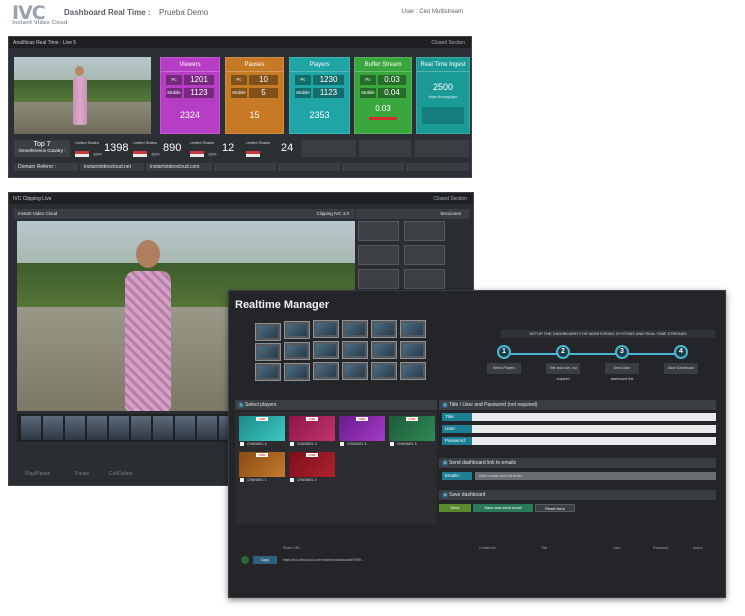 Image resolution: width=745 pixels, height=616 pixels. What do you see at coordinates (443, 115) in the screenshot?
I see `ingest-graph-area` at bounding box center [443, 115].